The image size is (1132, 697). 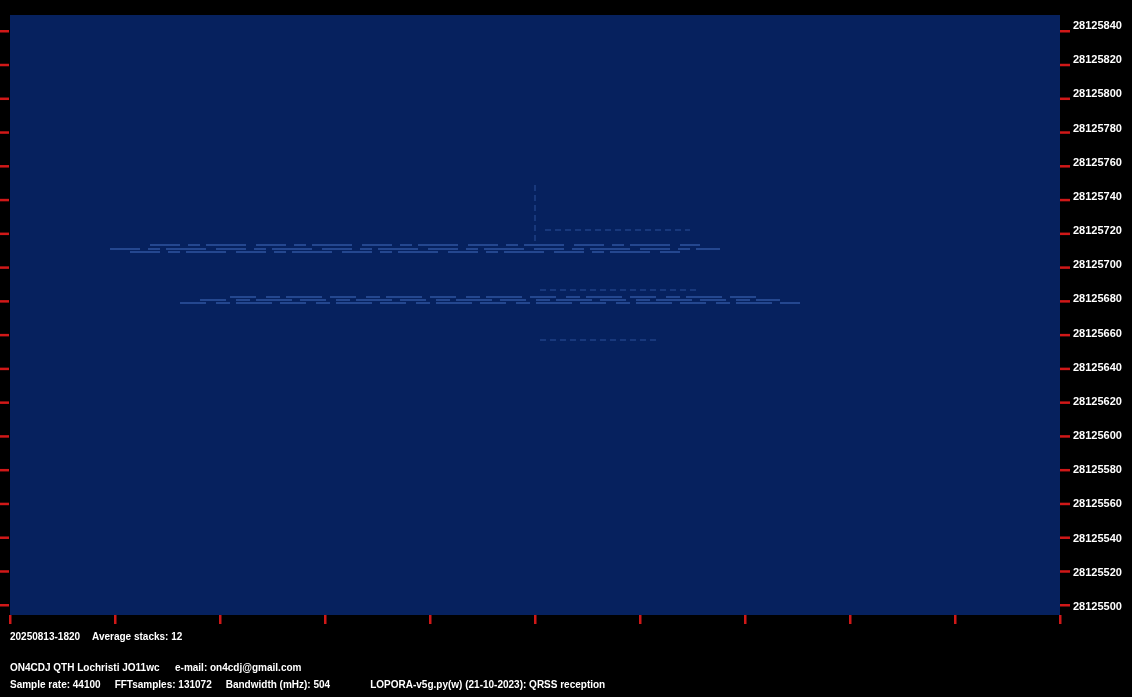 What do you see at coordinates (137, 636) in the screenshot?
I see `average-stacks: Average stacks: 12` at bounding box center [137, 636].